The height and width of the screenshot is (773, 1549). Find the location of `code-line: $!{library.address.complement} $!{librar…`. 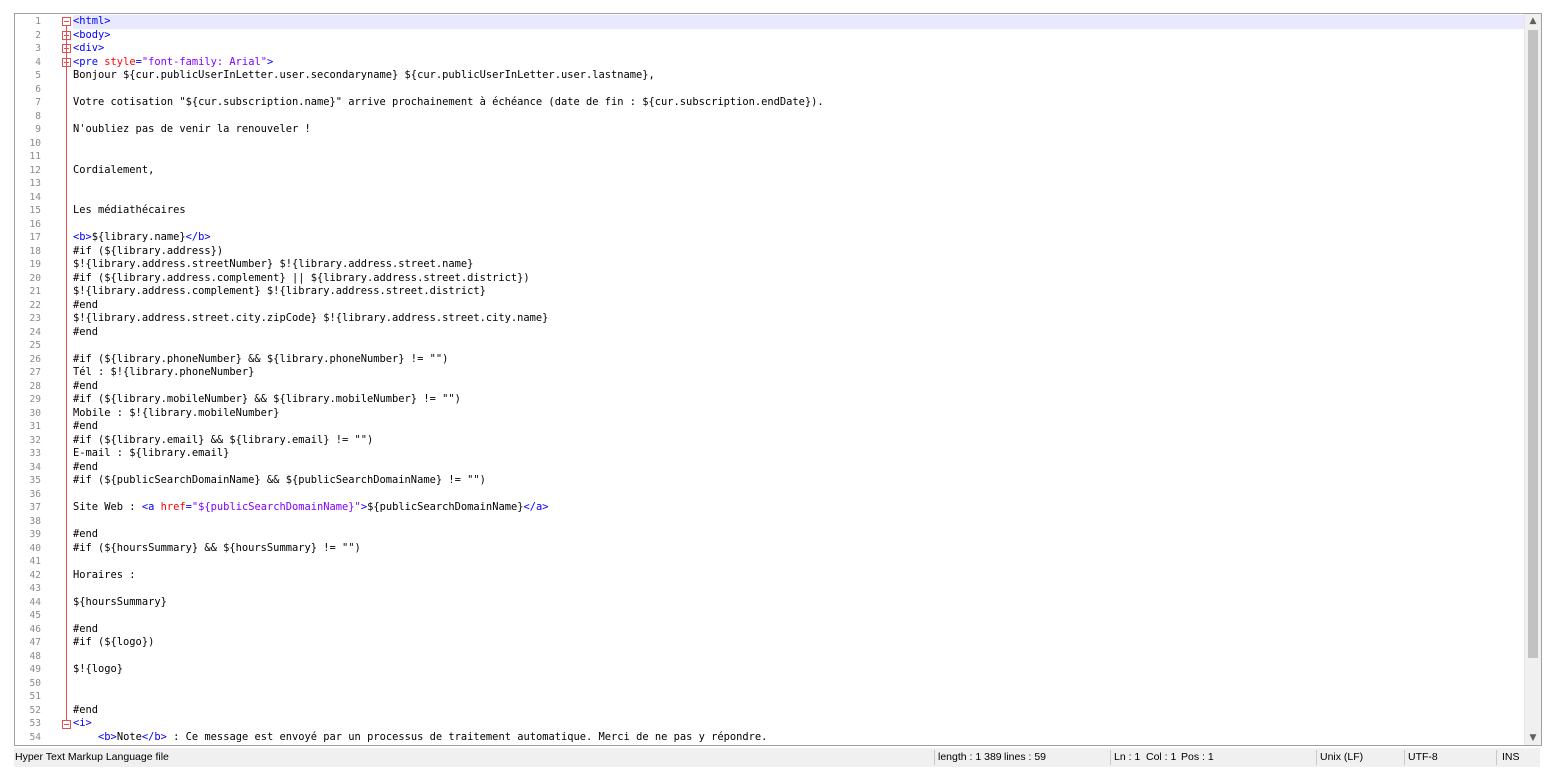

code-line: $!{library.address.complement} $!{librar… is located at coordinates (799, 292).